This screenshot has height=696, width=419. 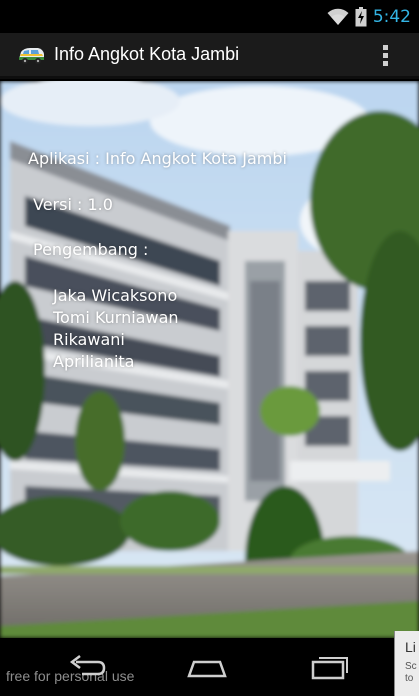 I want to click on app-name-line: Aplikasi : Info Angkot Kota Jambi, so click(x=157, y=158).